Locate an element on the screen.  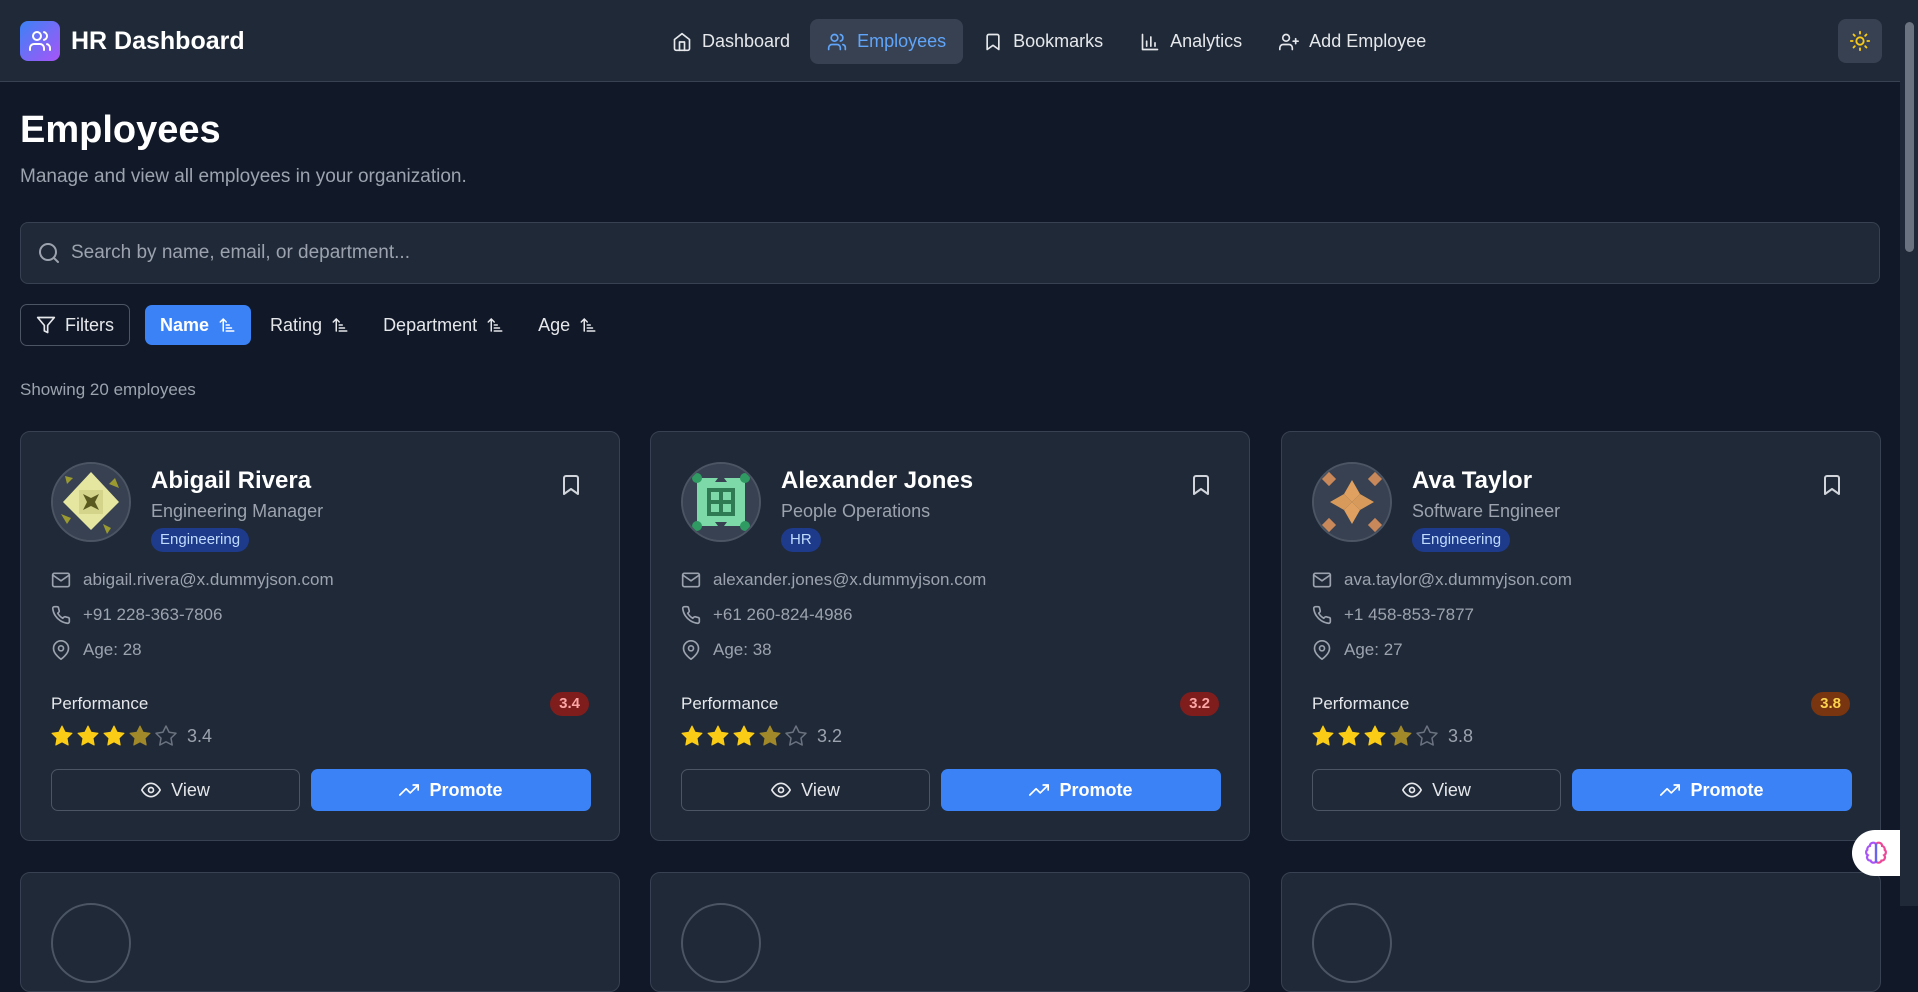
scrollbar-thumb is located at coordinates (1909, 137).